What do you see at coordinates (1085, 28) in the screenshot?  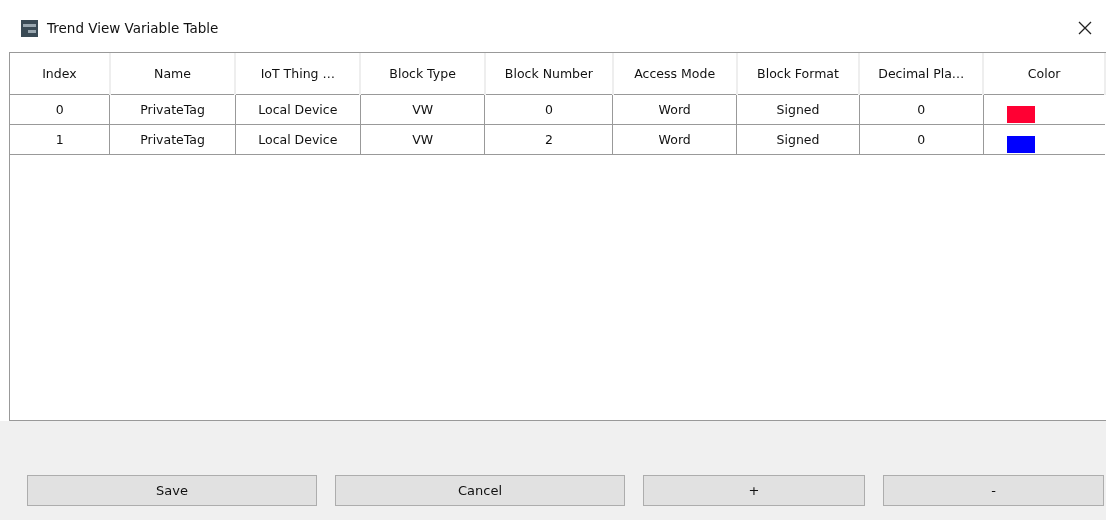 I see `close-icon` at bounding box center [1085, 28].